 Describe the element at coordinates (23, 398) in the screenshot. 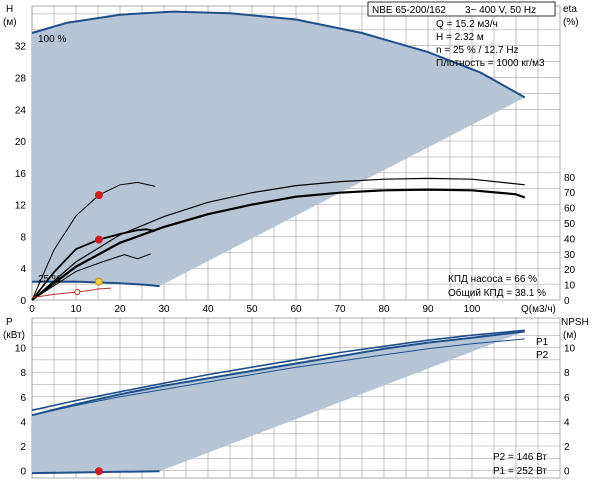

I see `bottom-left-tick-label: 6` at that location.